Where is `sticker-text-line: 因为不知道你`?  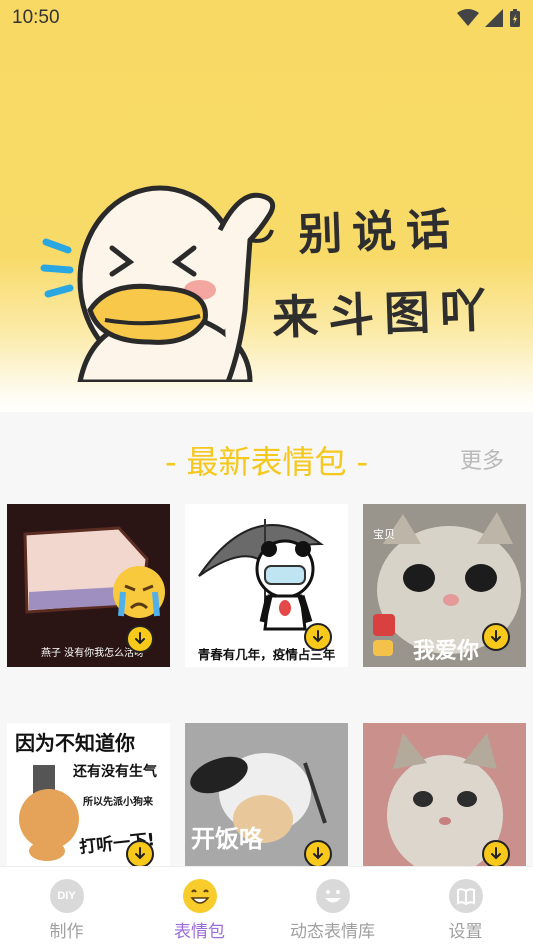 sticker-text-line: 因为不知道你 is located at coordinates (75, 743).